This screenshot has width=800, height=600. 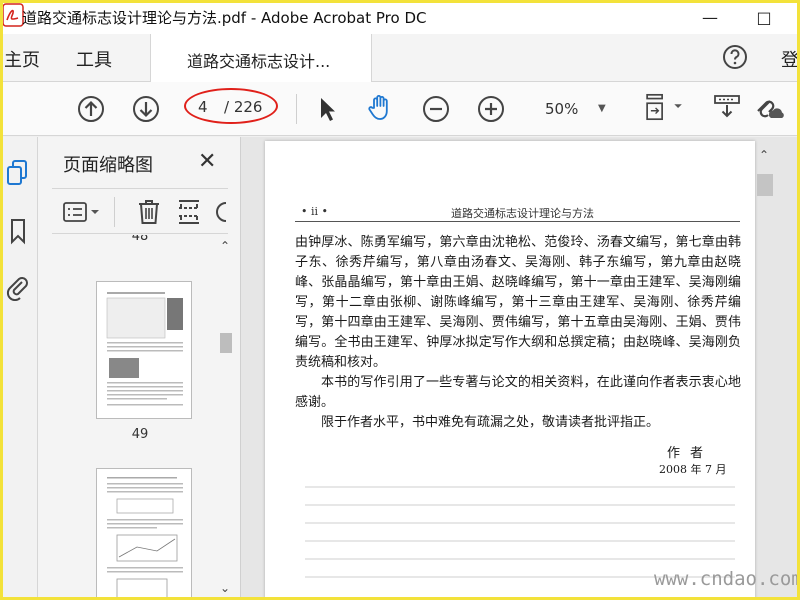 I want to click on page-fit-icon, so click(x=664, y=107).